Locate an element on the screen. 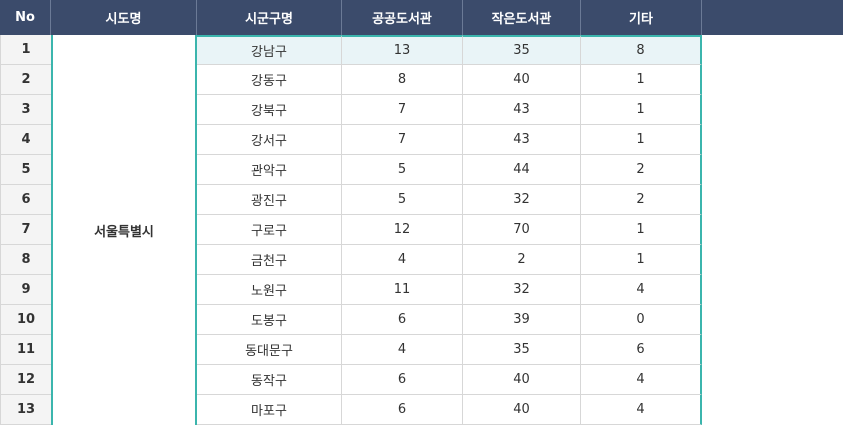 The width and height of the screenshot is (843, 426). public-library-cell: 13 is located at coordinates (402, 50).